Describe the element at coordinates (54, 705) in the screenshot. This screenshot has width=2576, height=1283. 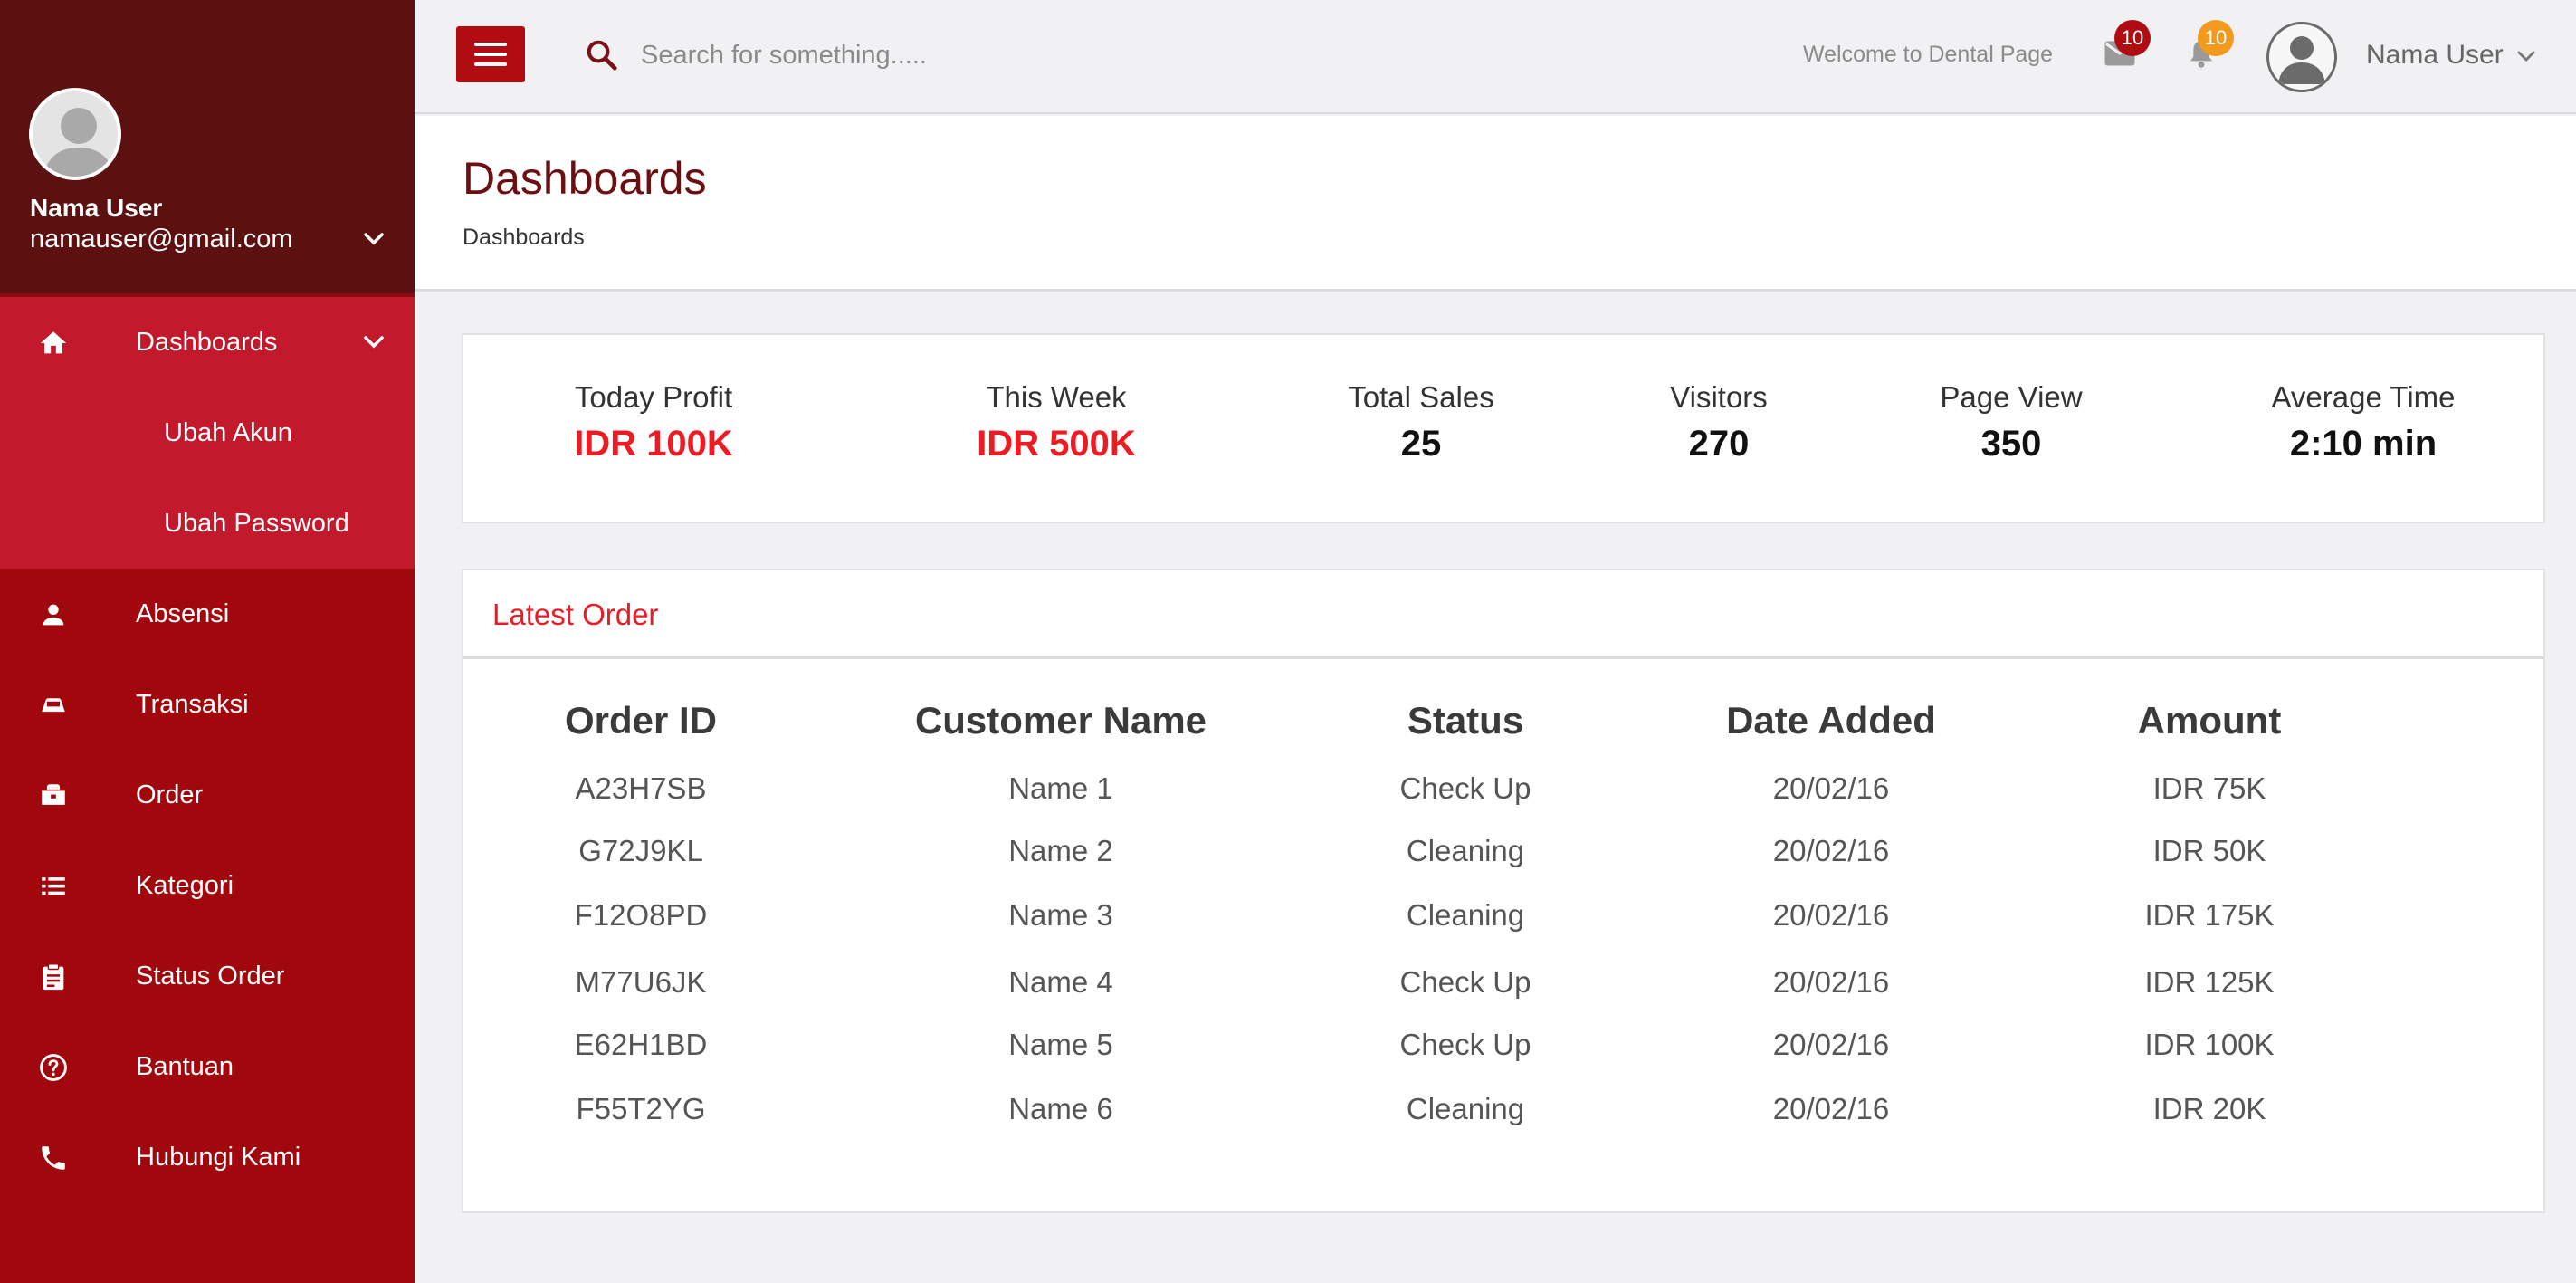
I see `car-icon` at that location.